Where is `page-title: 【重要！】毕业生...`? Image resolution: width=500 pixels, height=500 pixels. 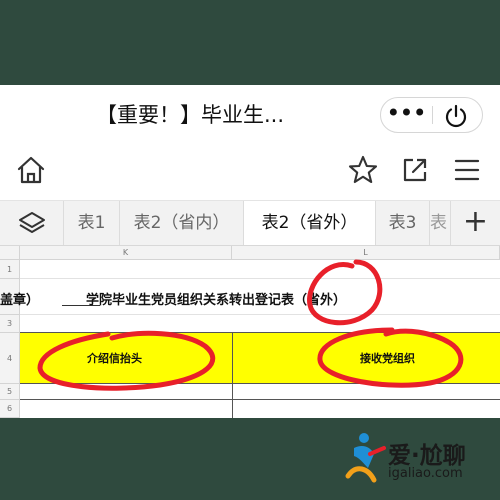 page-title: 【重要！】毕业生... is located at coordinates (190, 115).